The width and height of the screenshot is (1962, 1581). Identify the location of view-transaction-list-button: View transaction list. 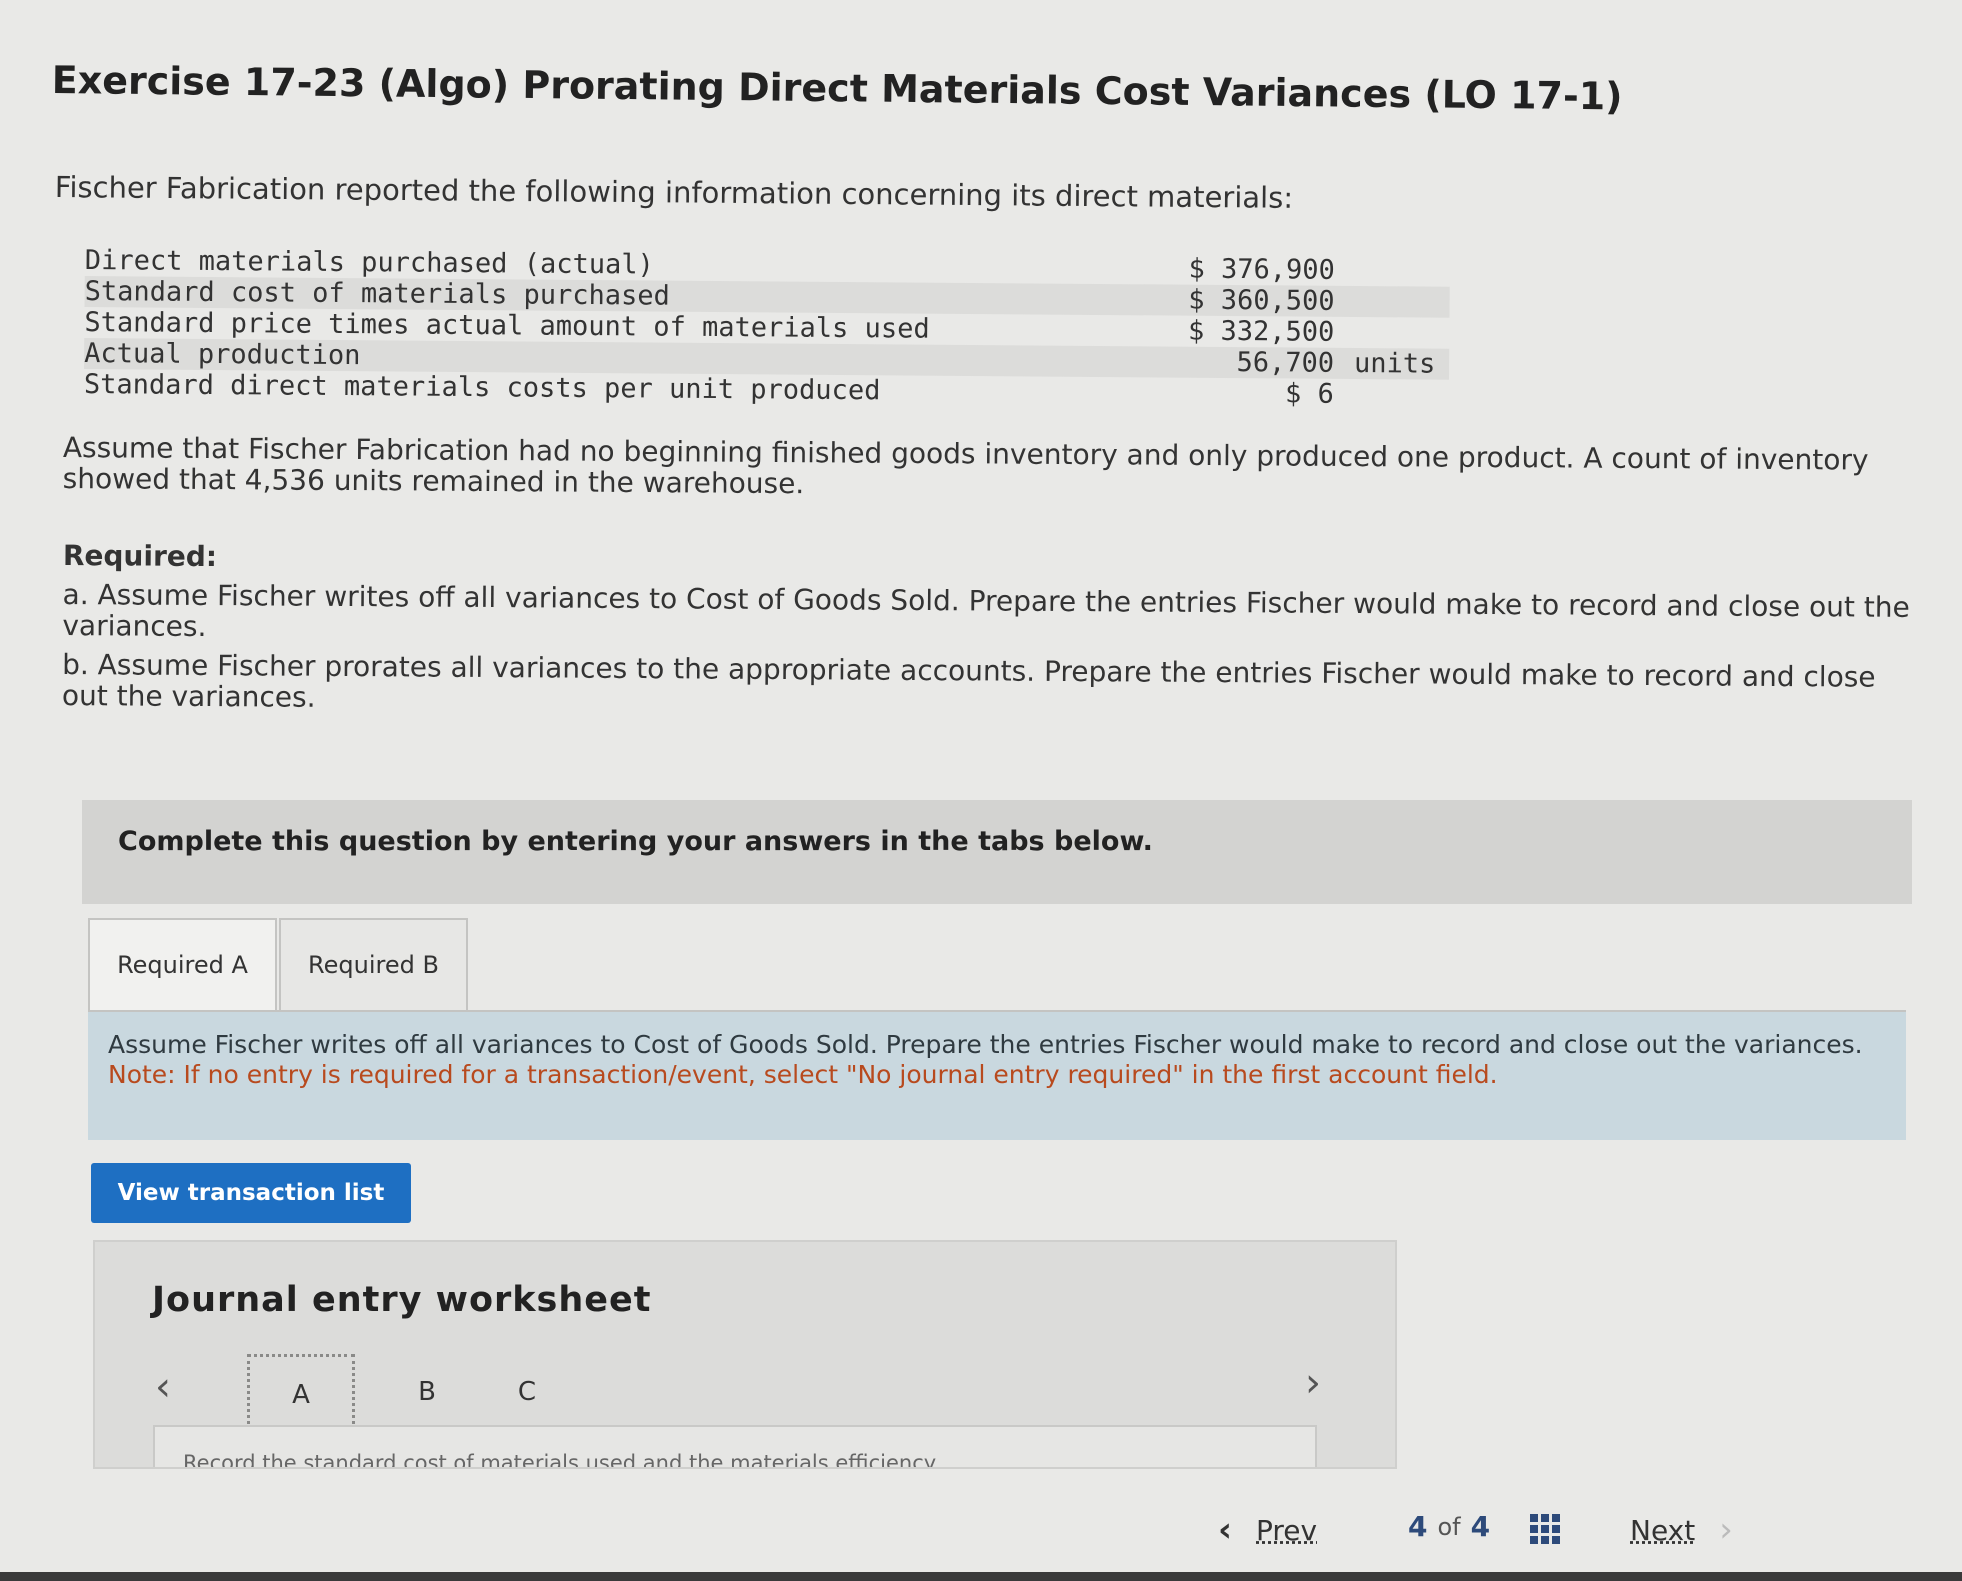
(251, 1193).